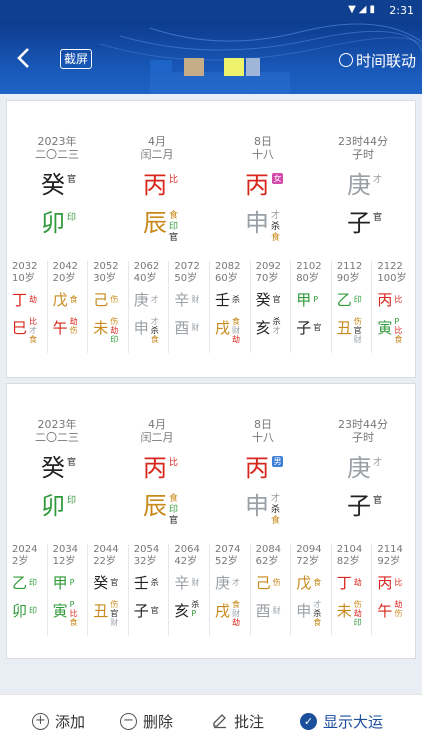 This screenshot has height=750, width=422. Describe the element at coordinates (53, 468) in the screenshot. I see `stem-char: 癸` at that location.